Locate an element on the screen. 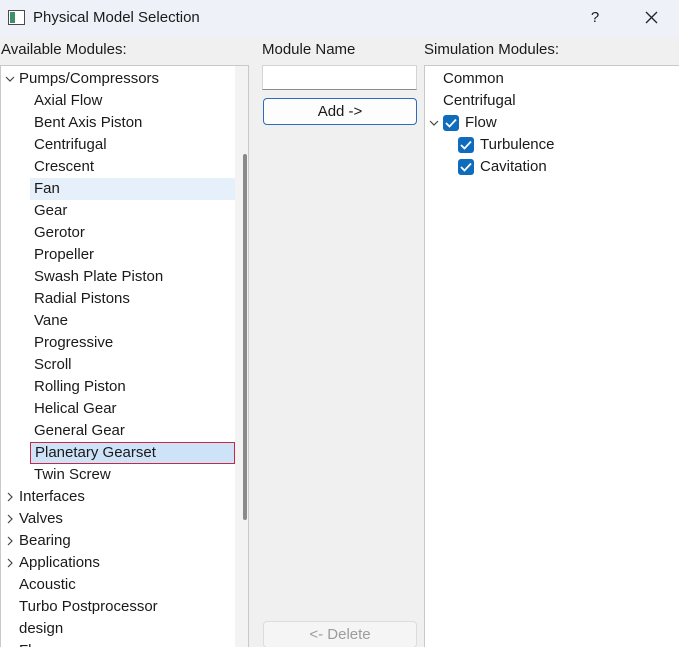  module-name-heading: Module Name is located at coordinates (309, 49).